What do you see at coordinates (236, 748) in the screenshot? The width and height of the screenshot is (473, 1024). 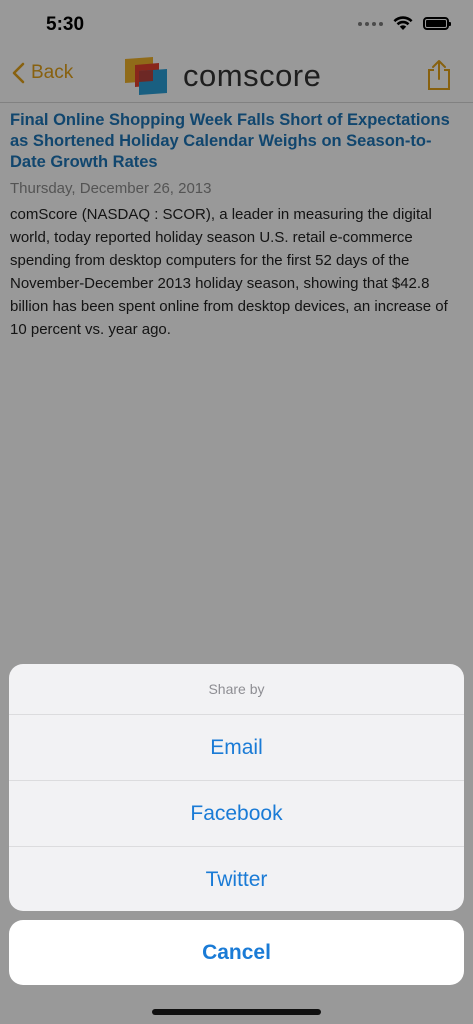 I see `share-email-option: Email` at bounding box center [236, 748].